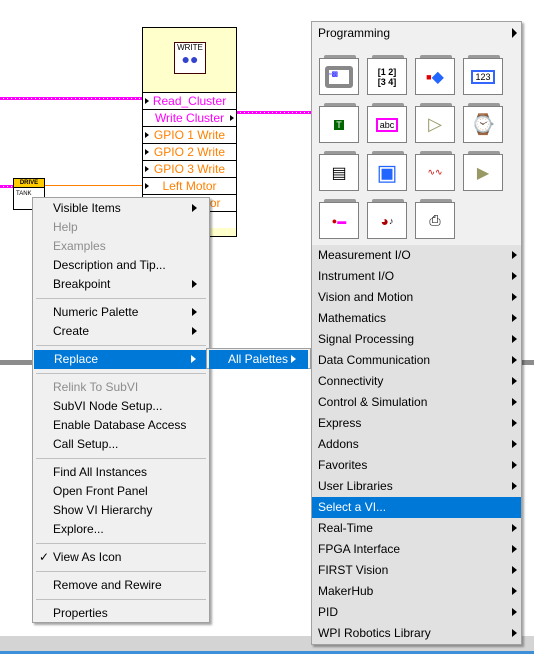 This screenshot has height=654, width=534. Describe the element at coordinates (94, 185) in the screenshot. I see `wire-left-motor` at that location.